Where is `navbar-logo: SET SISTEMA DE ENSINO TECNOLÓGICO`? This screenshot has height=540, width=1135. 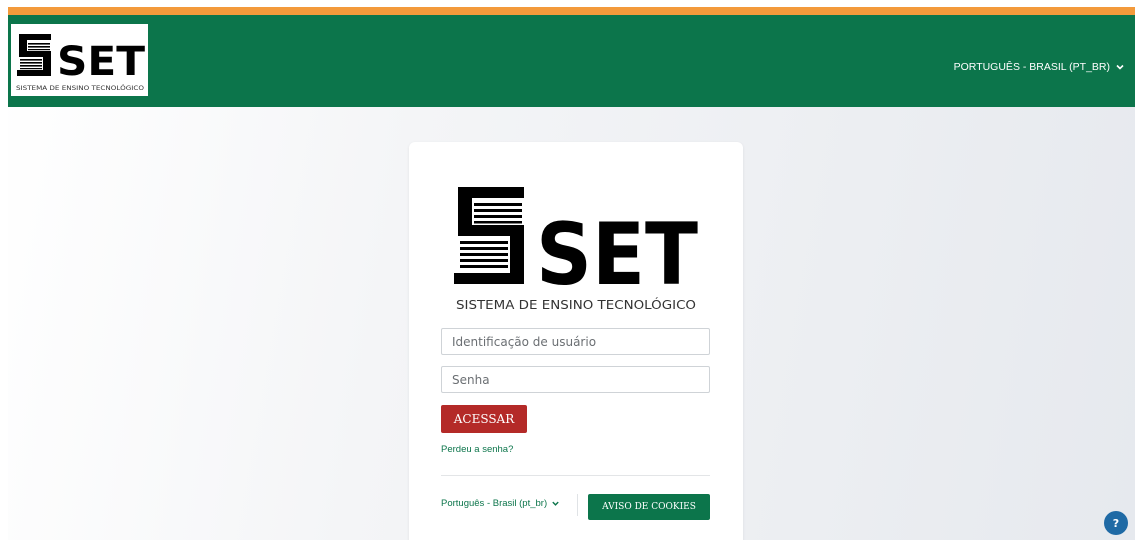 navbar-logo: SET SISTEMA DE ENSINO TECNOLÓGICO is located at coordinates (79, 60).